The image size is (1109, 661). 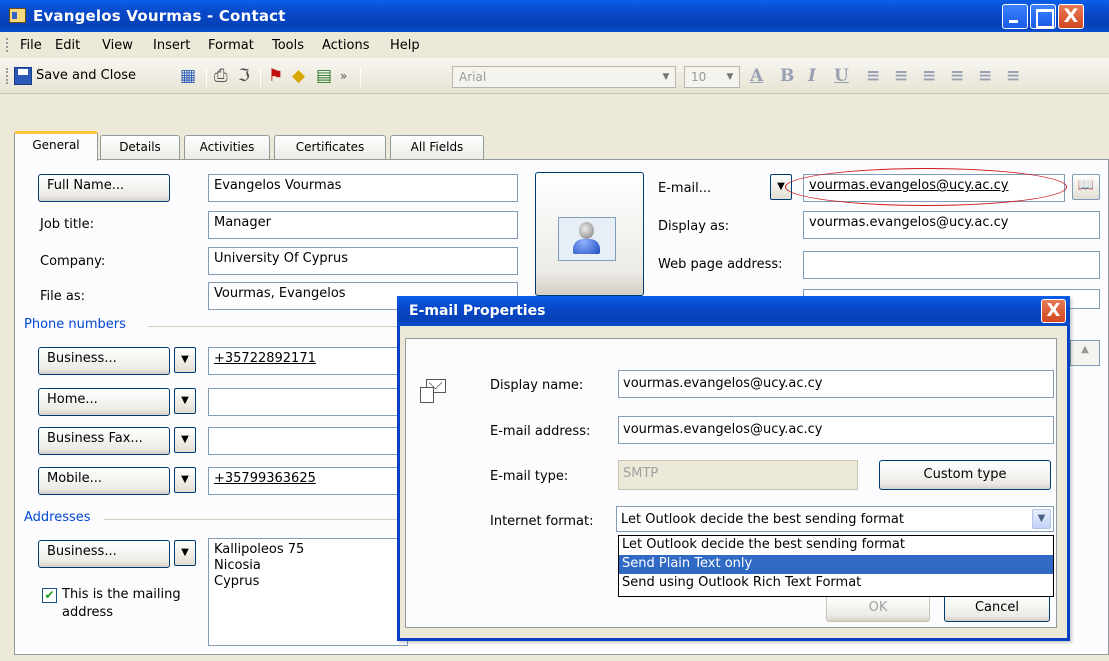 I want to click on menu-grip-handle, so click(x=7, y=45).